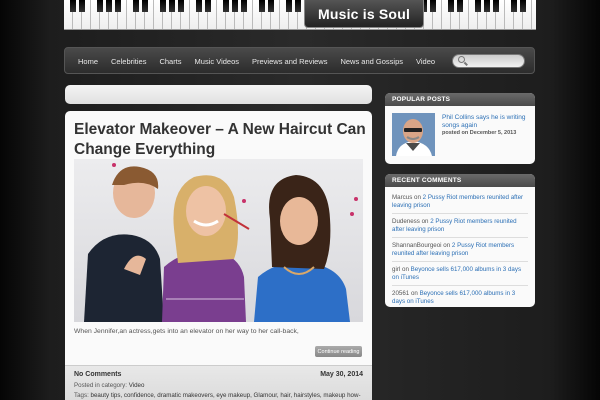 The image size is (600, 400). Describe the element at coordinates (371, 61) in the screenshot. I see `nav-item-news-gossips: News and Gossips` at that location.